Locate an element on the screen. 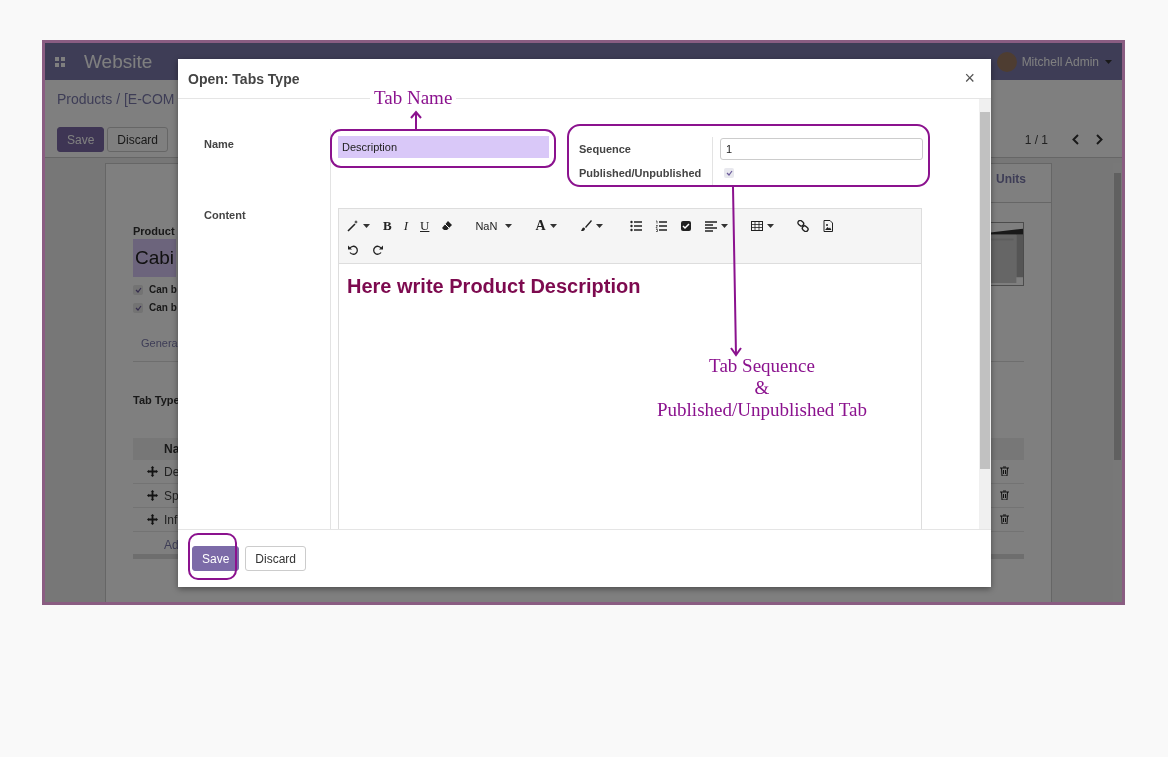 This screenshot has width=1168, height=757. name-field: Description is located at coordinates (443, 147).